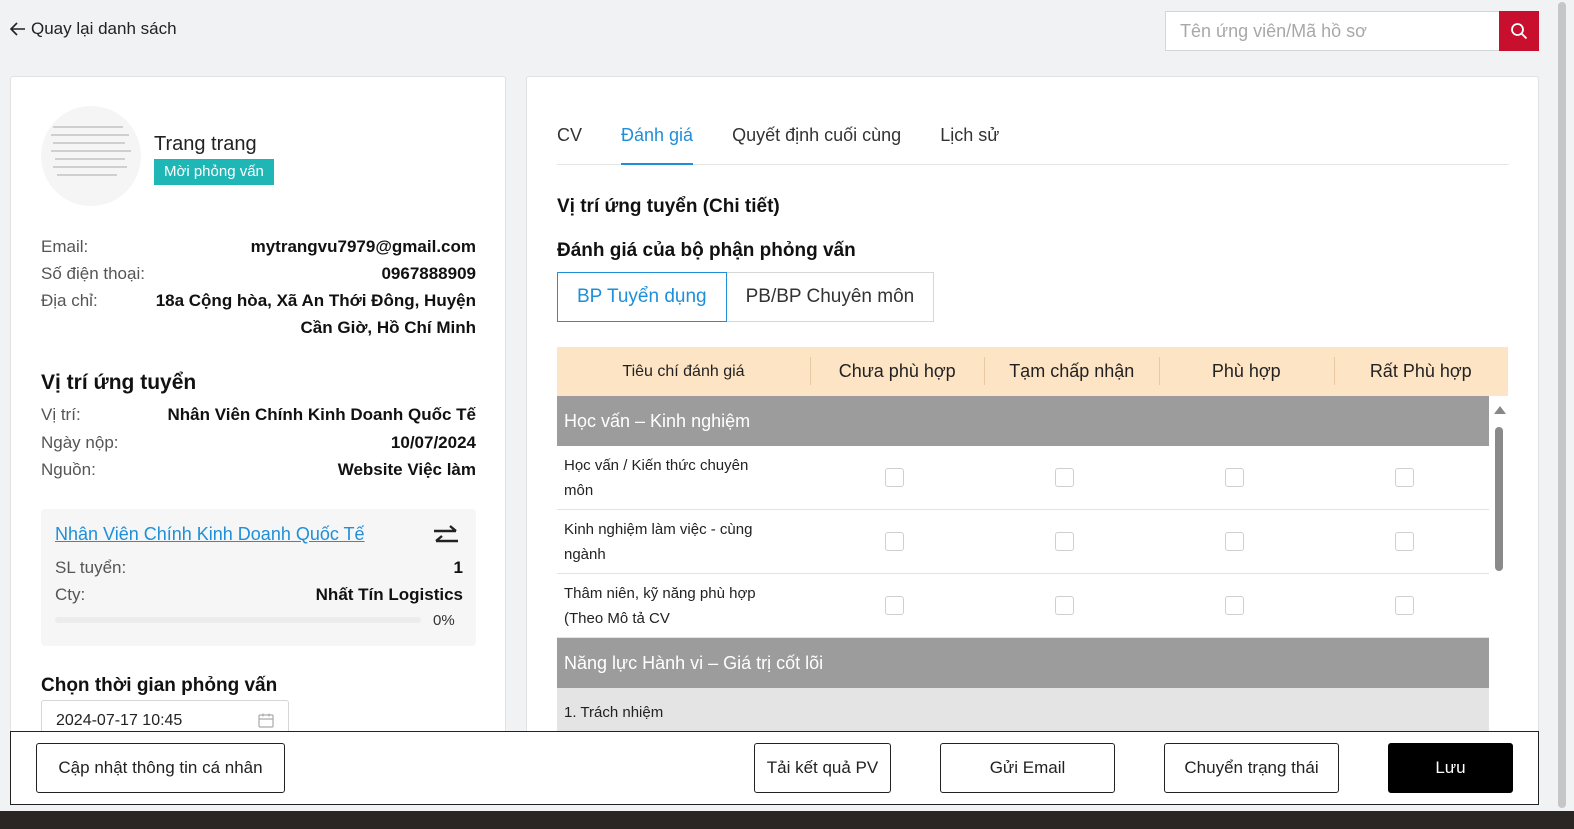  What do you see at coordinates (658, 529) in the screenshot?
I see `criteria-line: Kinh nghiệm làm việc - cùng` at bounding box center [658, 529].